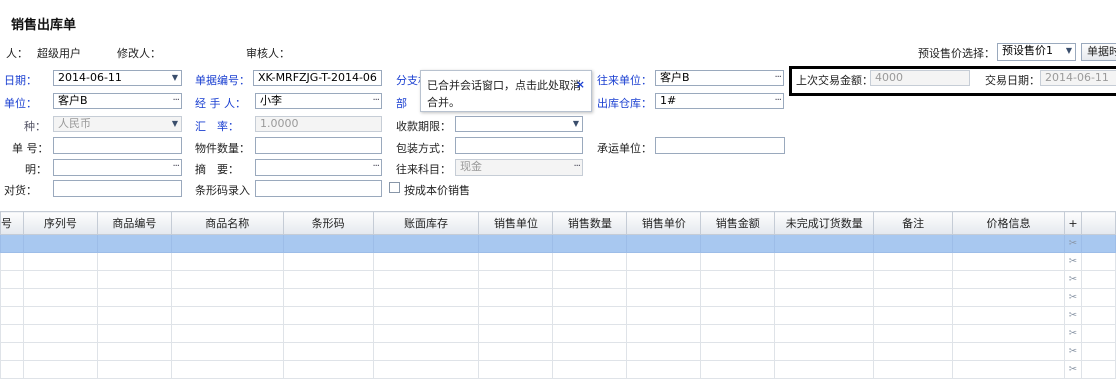 This screenshot has height=379, width=1116. Describe the element at coordinates (227, 223) in the screenshot. I see `col-header: 商品名称` at that location.